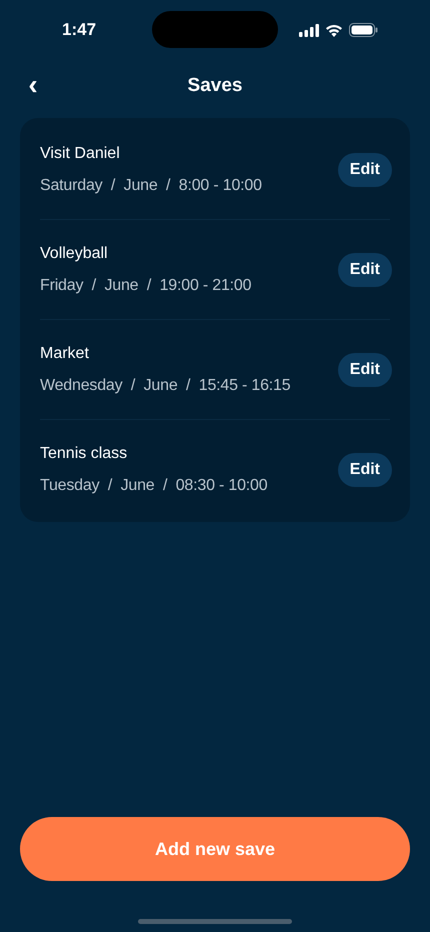  I want to click on save-details: Wednesday / June / 15:45 - 16:15, so click(165, 386).